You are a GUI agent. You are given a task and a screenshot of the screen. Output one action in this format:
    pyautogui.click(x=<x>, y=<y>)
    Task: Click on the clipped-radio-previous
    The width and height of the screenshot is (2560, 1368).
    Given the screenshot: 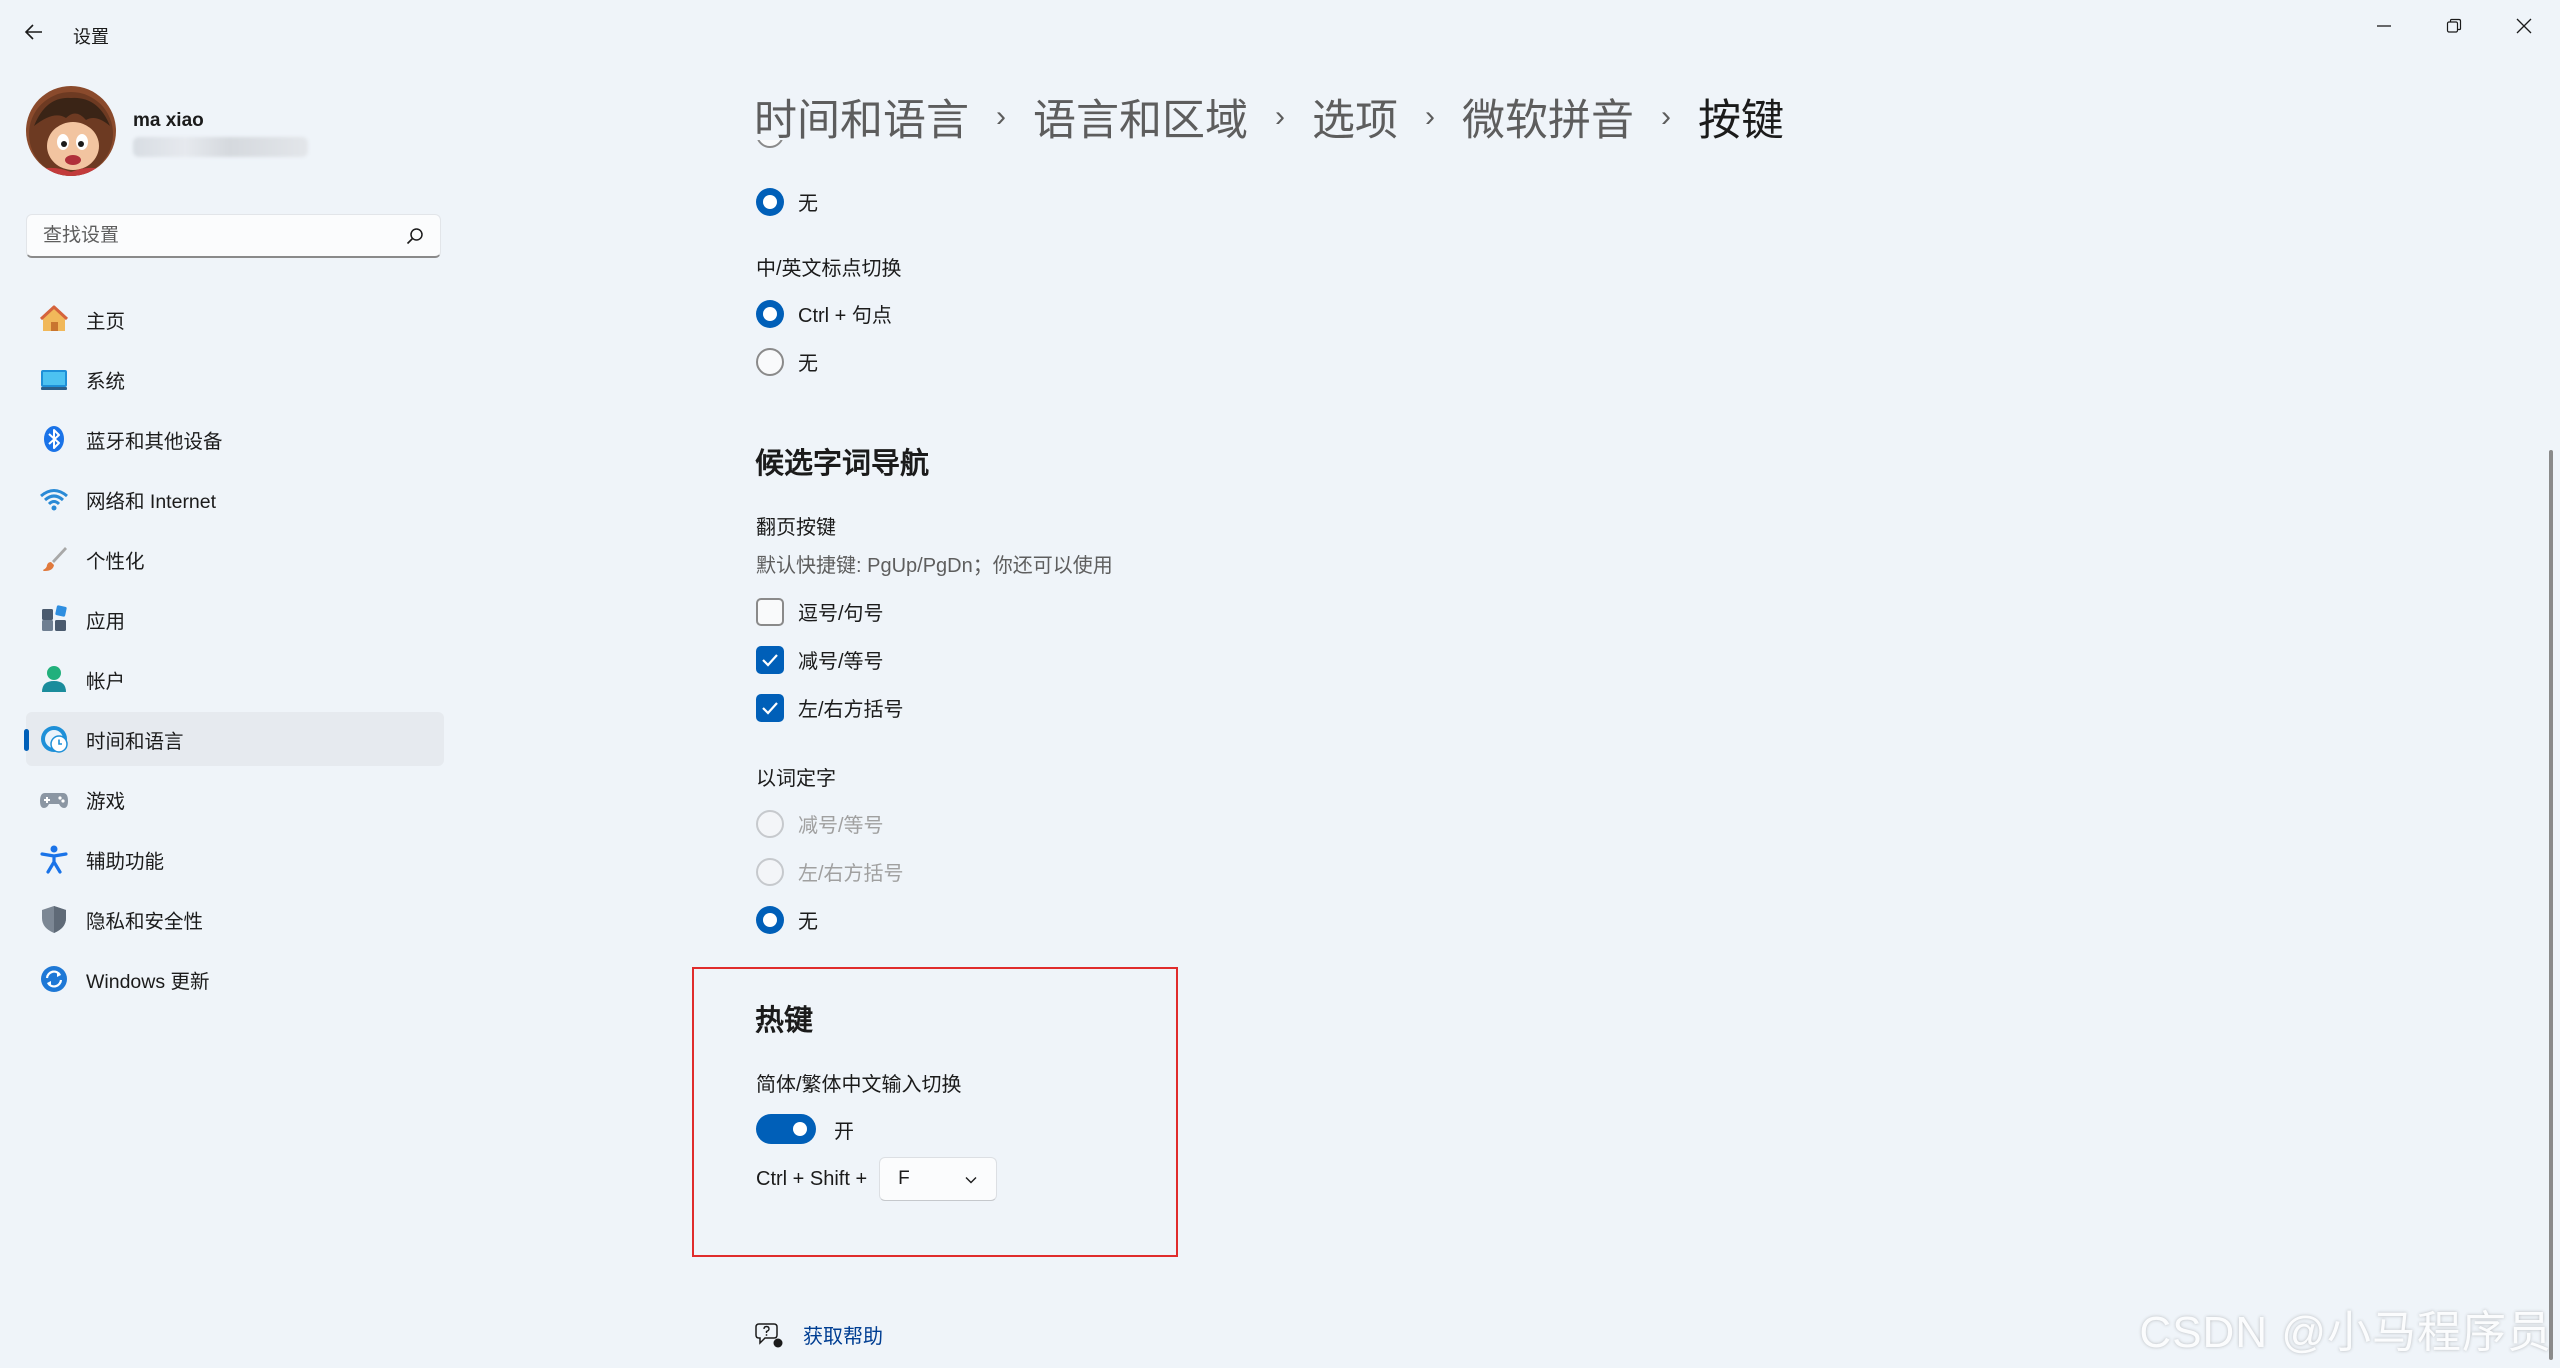 What is the action you would take?
    pyautogui.click(x=770, y=144)
    